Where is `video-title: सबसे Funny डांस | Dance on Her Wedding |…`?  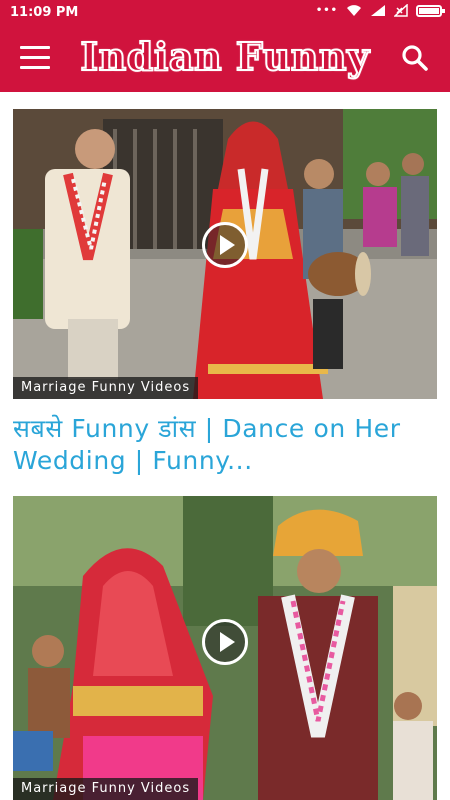 video-title: सबसे Funny डांस | Dance on Her Wedding |… is located at coordinates (226, 445).